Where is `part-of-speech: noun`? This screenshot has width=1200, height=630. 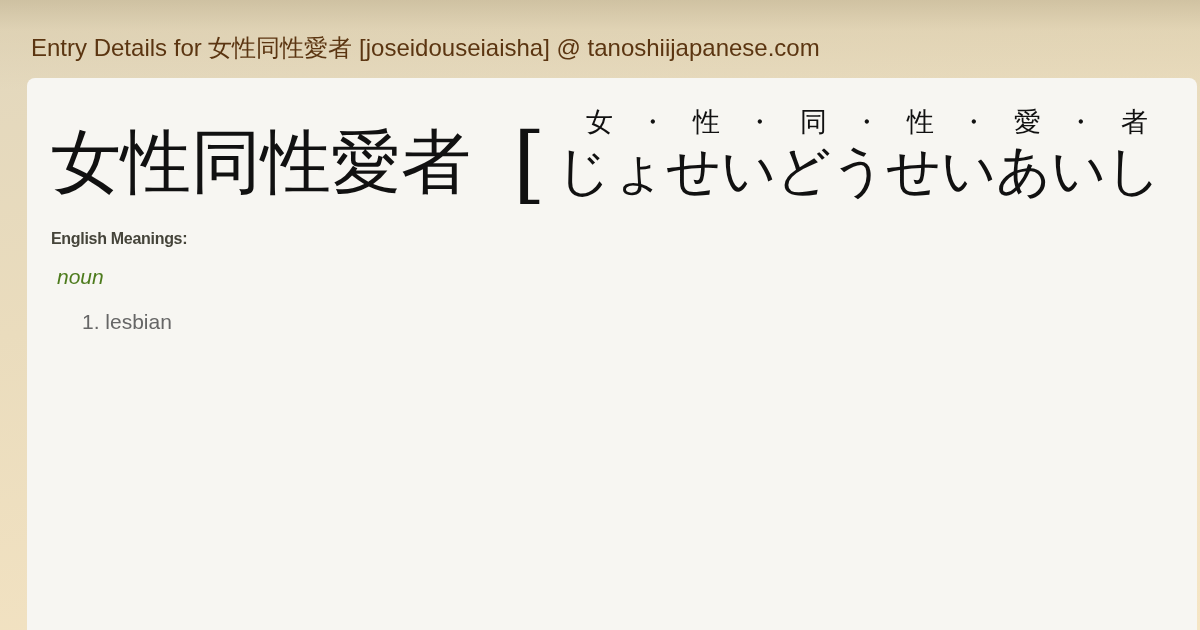 part-of-speech: noun is located at coordinates (80, 277).